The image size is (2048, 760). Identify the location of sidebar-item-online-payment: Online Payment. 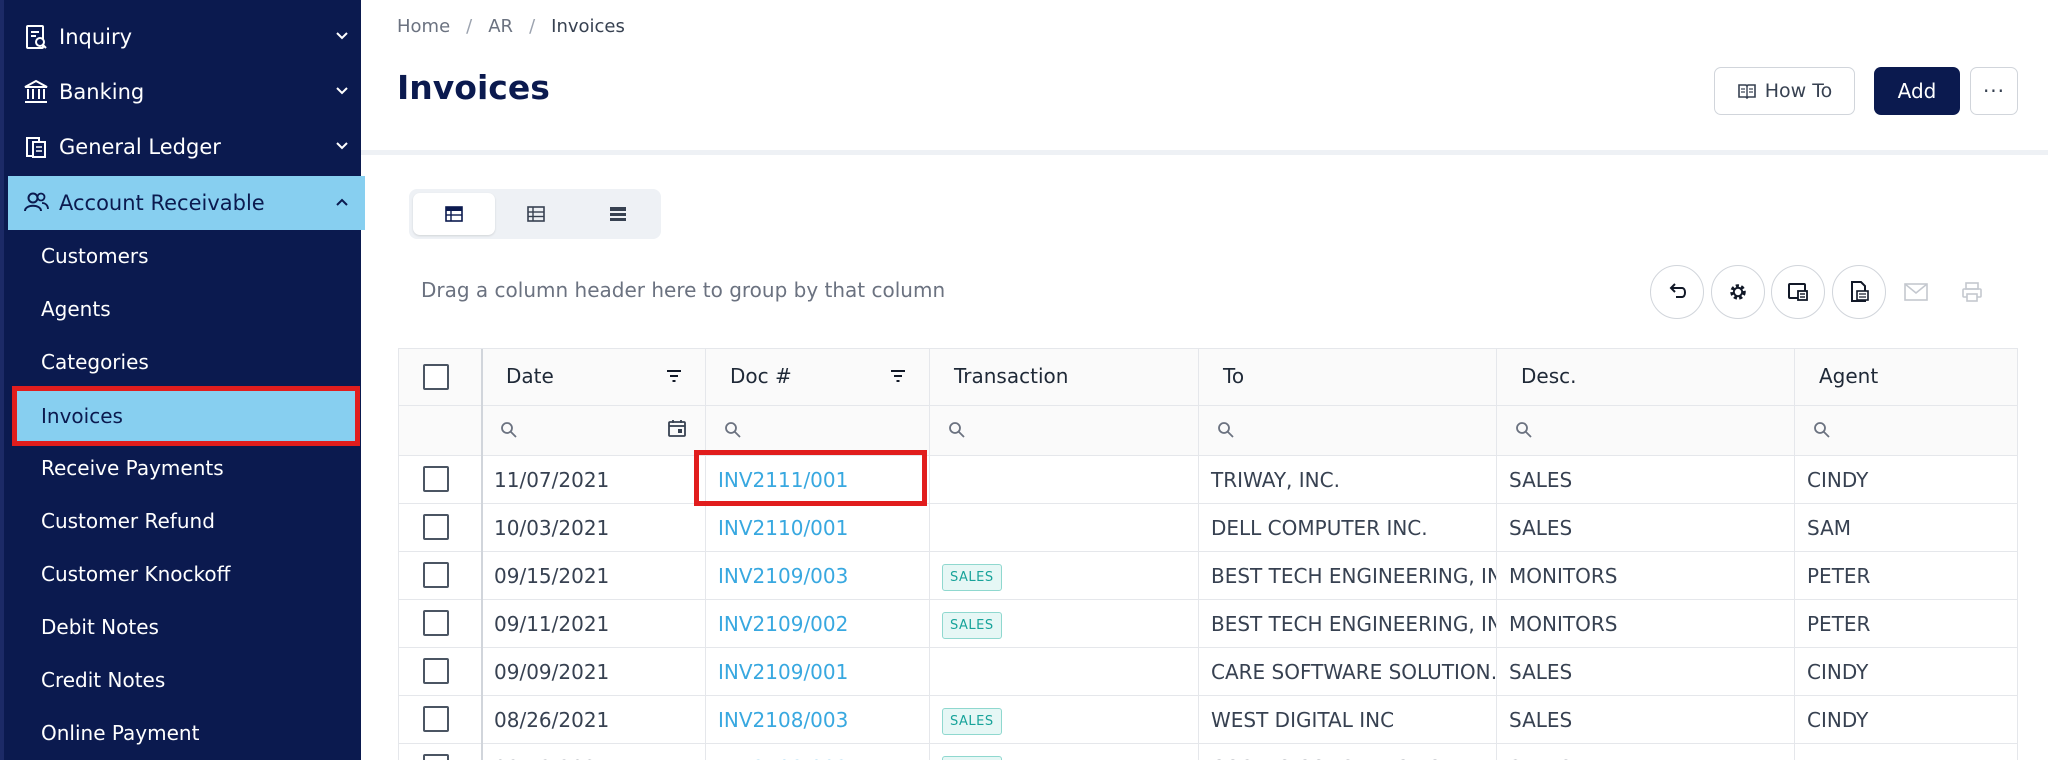
(186, 733).